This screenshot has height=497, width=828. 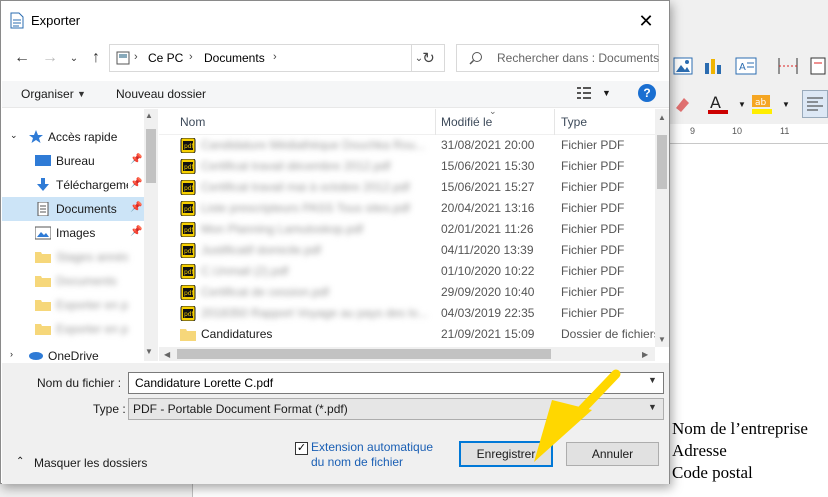 I want to click on breadcrumb-documents: Documents, so click(x=234, y=58).